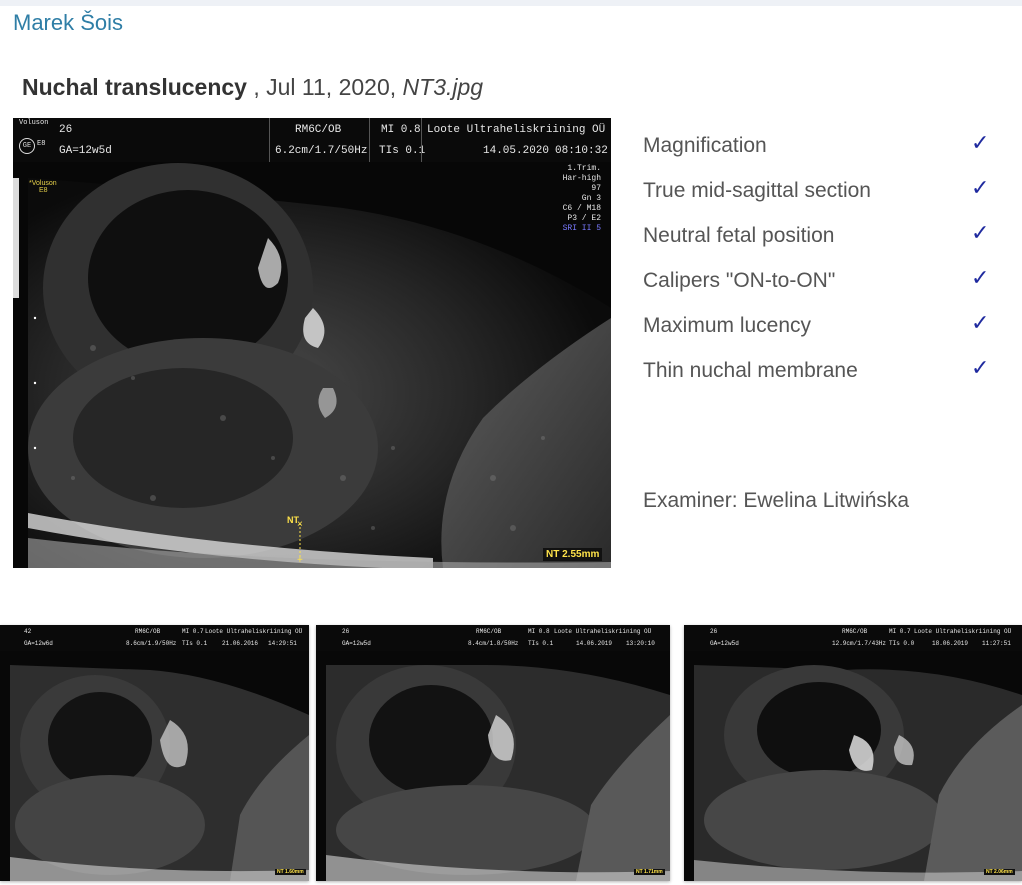  What do you see at coordinates (705, 145) in the screenshot?
I see `checklist-label: Magnification` at bounding box center [705, 145].